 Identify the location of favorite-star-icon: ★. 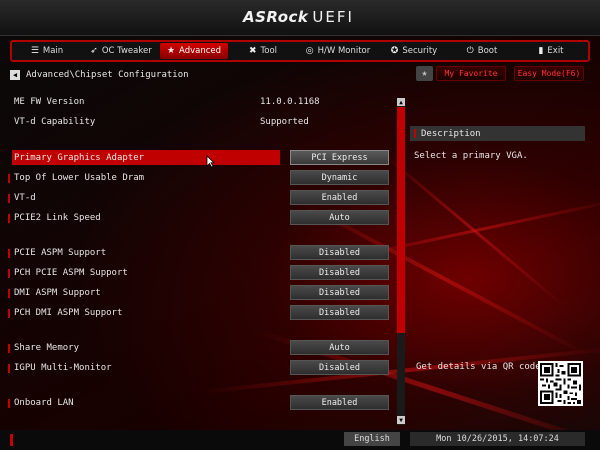
(424, 73).